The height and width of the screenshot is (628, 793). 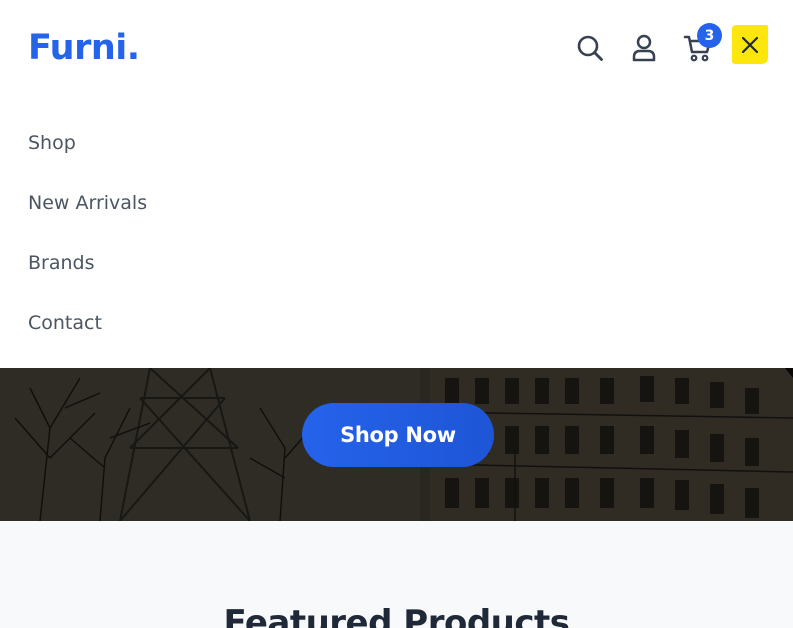 I want to click on nav-item-contact: Contact, so click(x=65, y=323).